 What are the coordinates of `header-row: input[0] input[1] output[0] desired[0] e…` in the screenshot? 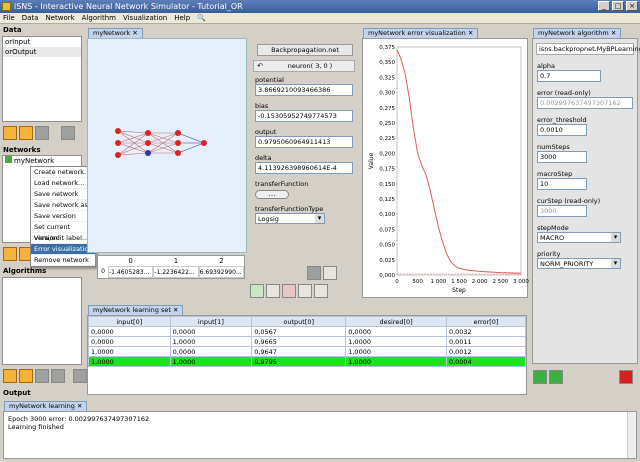 It's located at (307, 321).